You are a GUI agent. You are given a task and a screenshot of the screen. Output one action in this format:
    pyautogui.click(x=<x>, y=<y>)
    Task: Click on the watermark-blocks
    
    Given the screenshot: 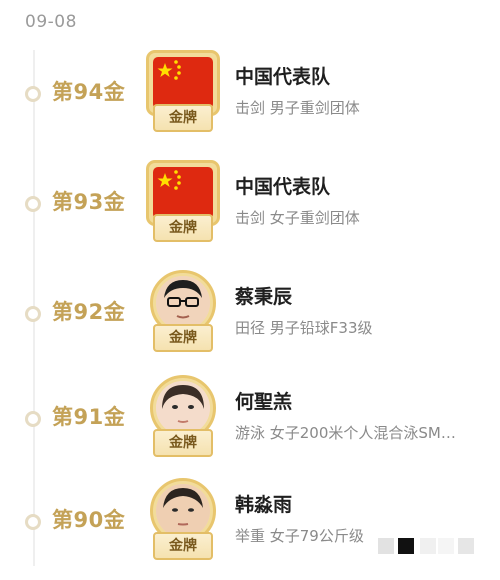 What is the action you would take?
    pyautogui.click(x=428, y=546)
    